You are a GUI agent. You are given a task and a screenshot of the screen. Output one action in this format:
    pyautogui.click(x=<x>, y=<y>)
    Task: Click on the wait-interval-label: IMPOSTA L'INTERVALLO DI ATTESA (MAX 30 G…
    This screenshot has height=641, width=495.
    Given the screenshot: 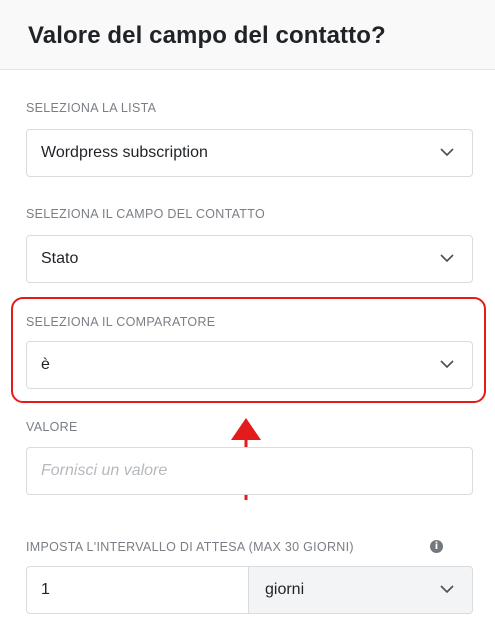 What is the action you would take?
    pyautogui.click(x=190, y=547)
    